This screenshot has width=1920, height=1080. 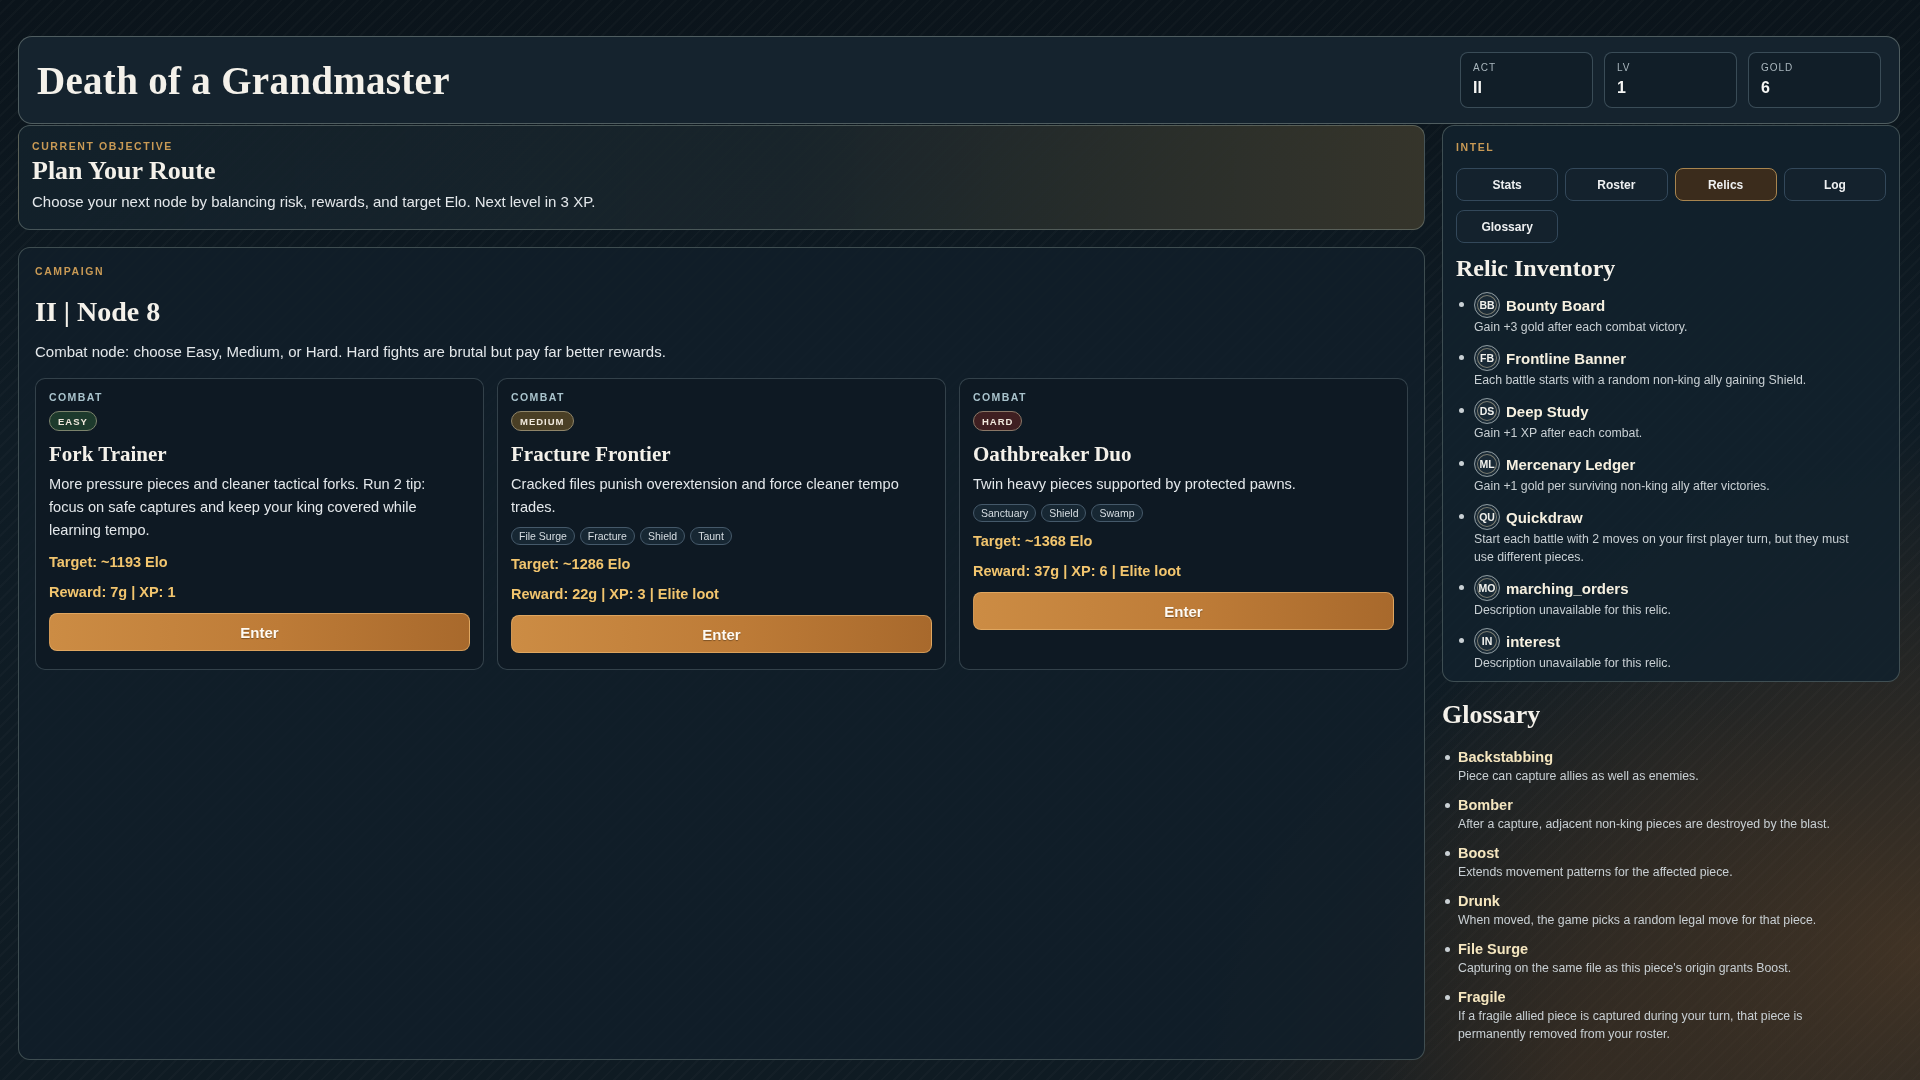 I want to click on relic-description: Gain +1 gold per surviving non-king ally after victories., so click(x=1622, y=486).